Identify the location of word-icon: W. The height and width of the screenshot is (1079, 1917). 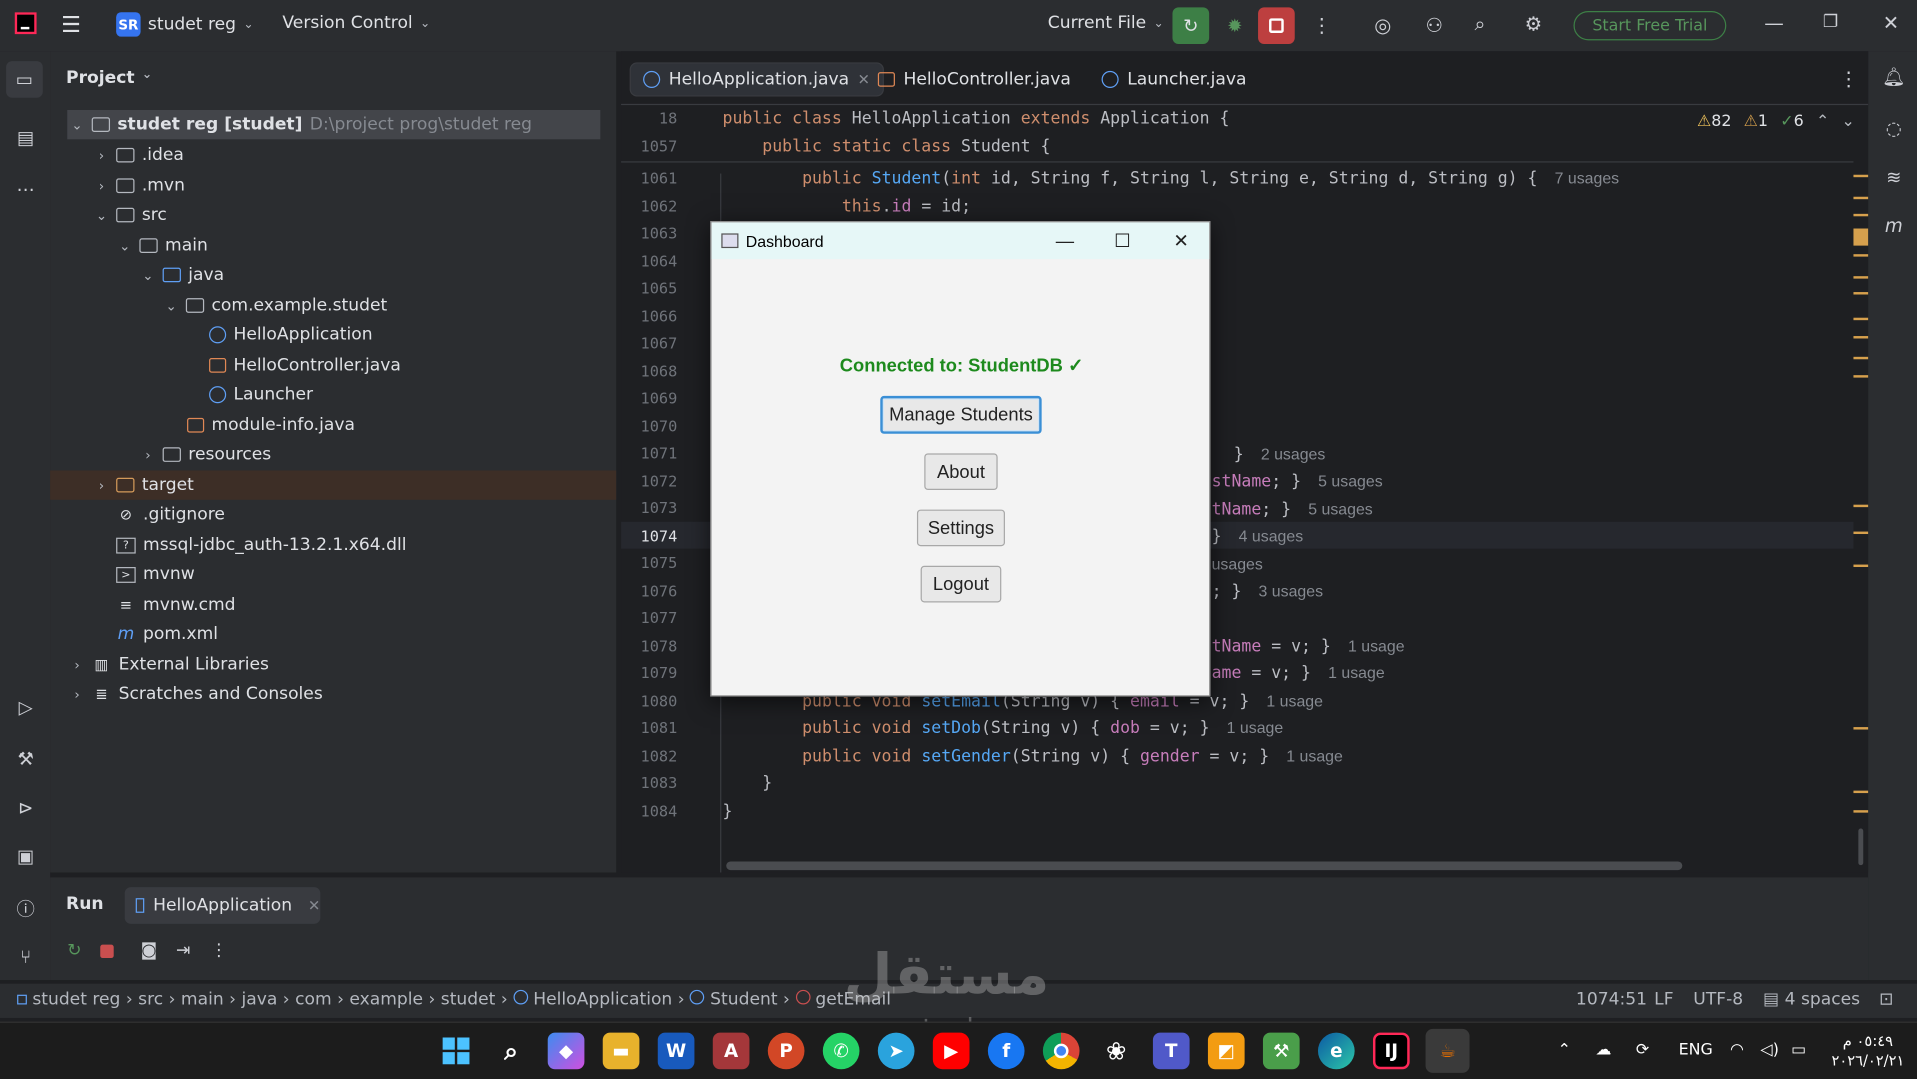
(676, 1051).